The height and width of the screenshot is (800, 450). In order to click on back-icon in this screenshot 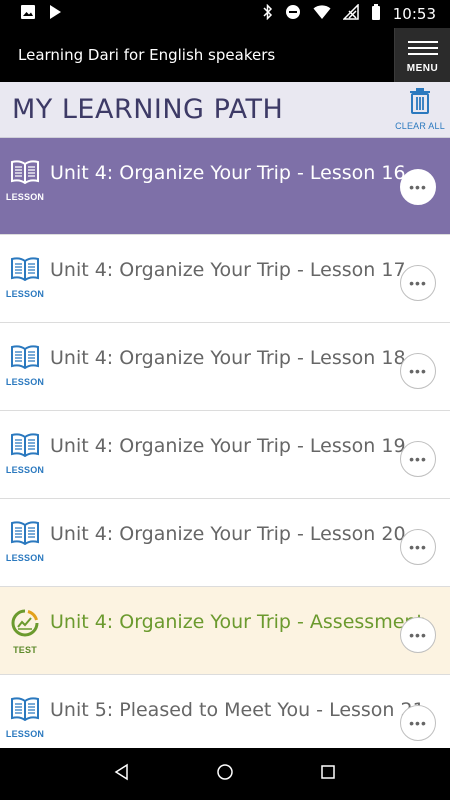, I will do `click(122, 774)`.